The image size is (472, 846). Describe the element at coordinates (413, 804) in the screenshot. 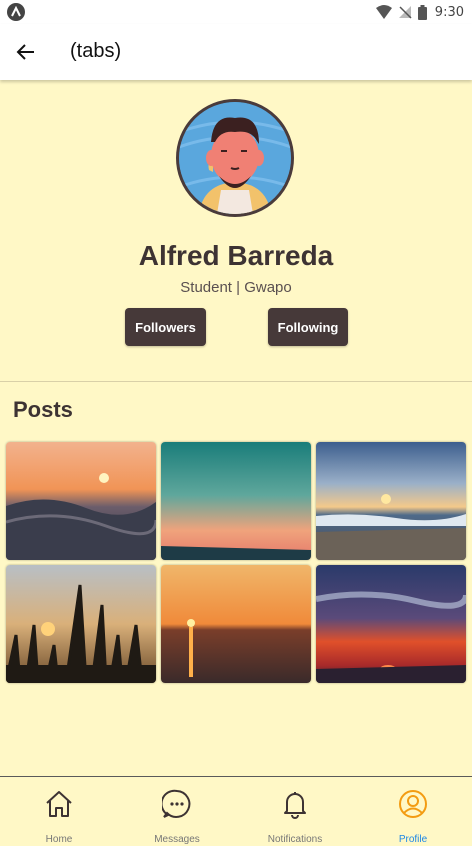

I see `profile-icon` at that location.